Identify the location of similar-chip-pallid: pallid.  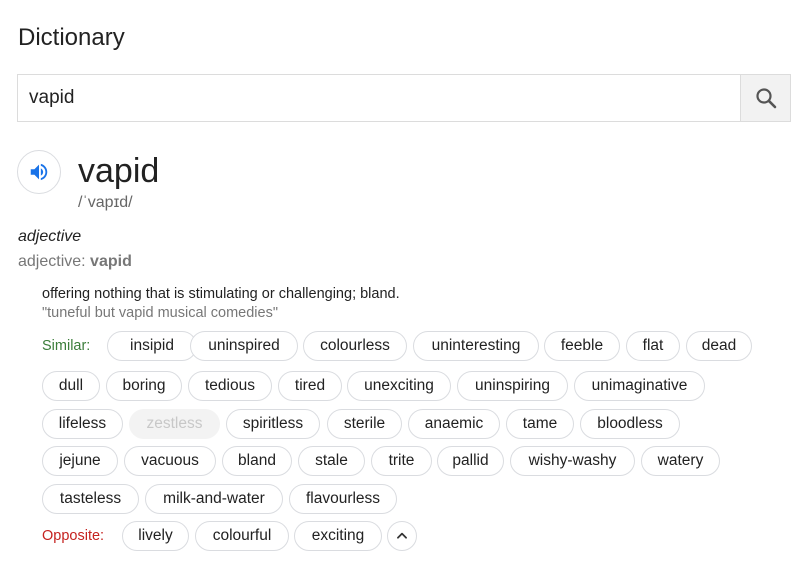
(470, 461).